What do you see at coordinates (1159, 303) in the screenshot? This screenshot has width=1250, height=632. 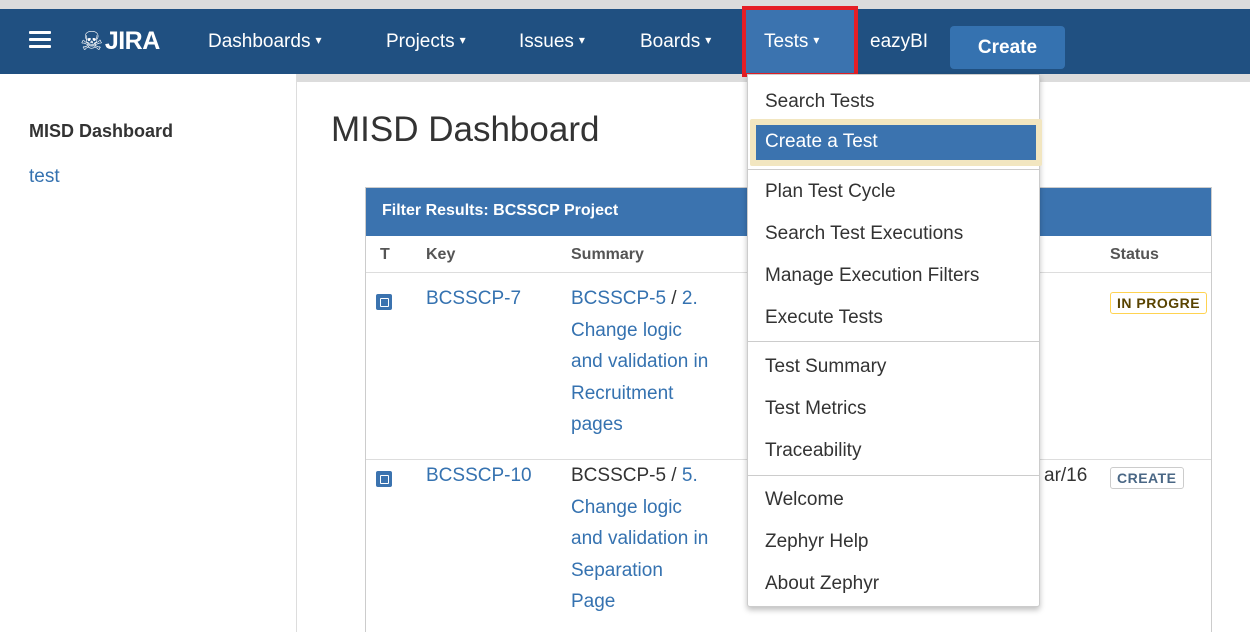 I see `status-badge: IN PROGRE` at bounding box center [1159, 303].